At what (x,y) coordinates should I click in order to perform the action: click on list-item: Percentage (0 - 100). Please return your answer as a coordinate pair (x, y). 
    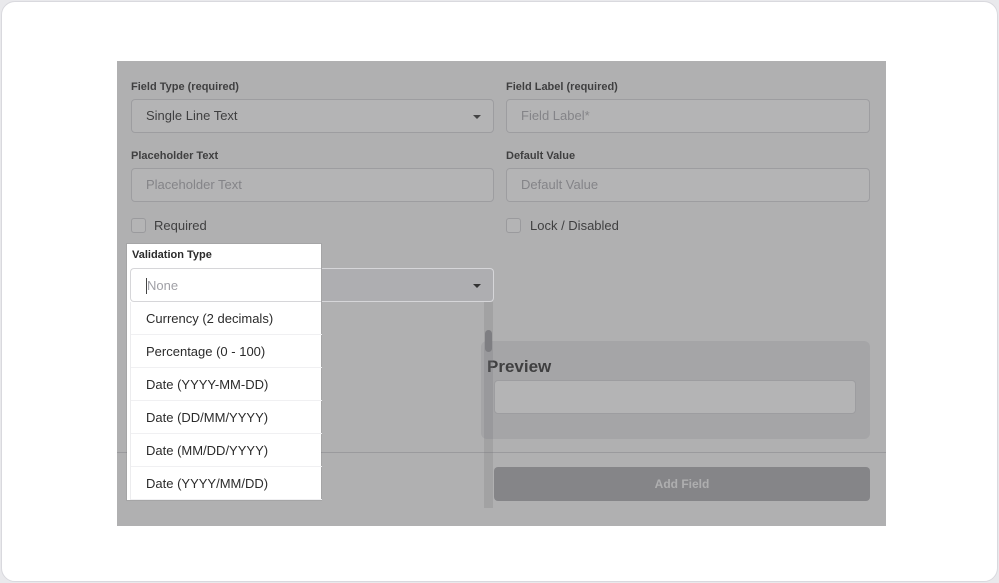
    Looking at the image, I should click on (226, 351).